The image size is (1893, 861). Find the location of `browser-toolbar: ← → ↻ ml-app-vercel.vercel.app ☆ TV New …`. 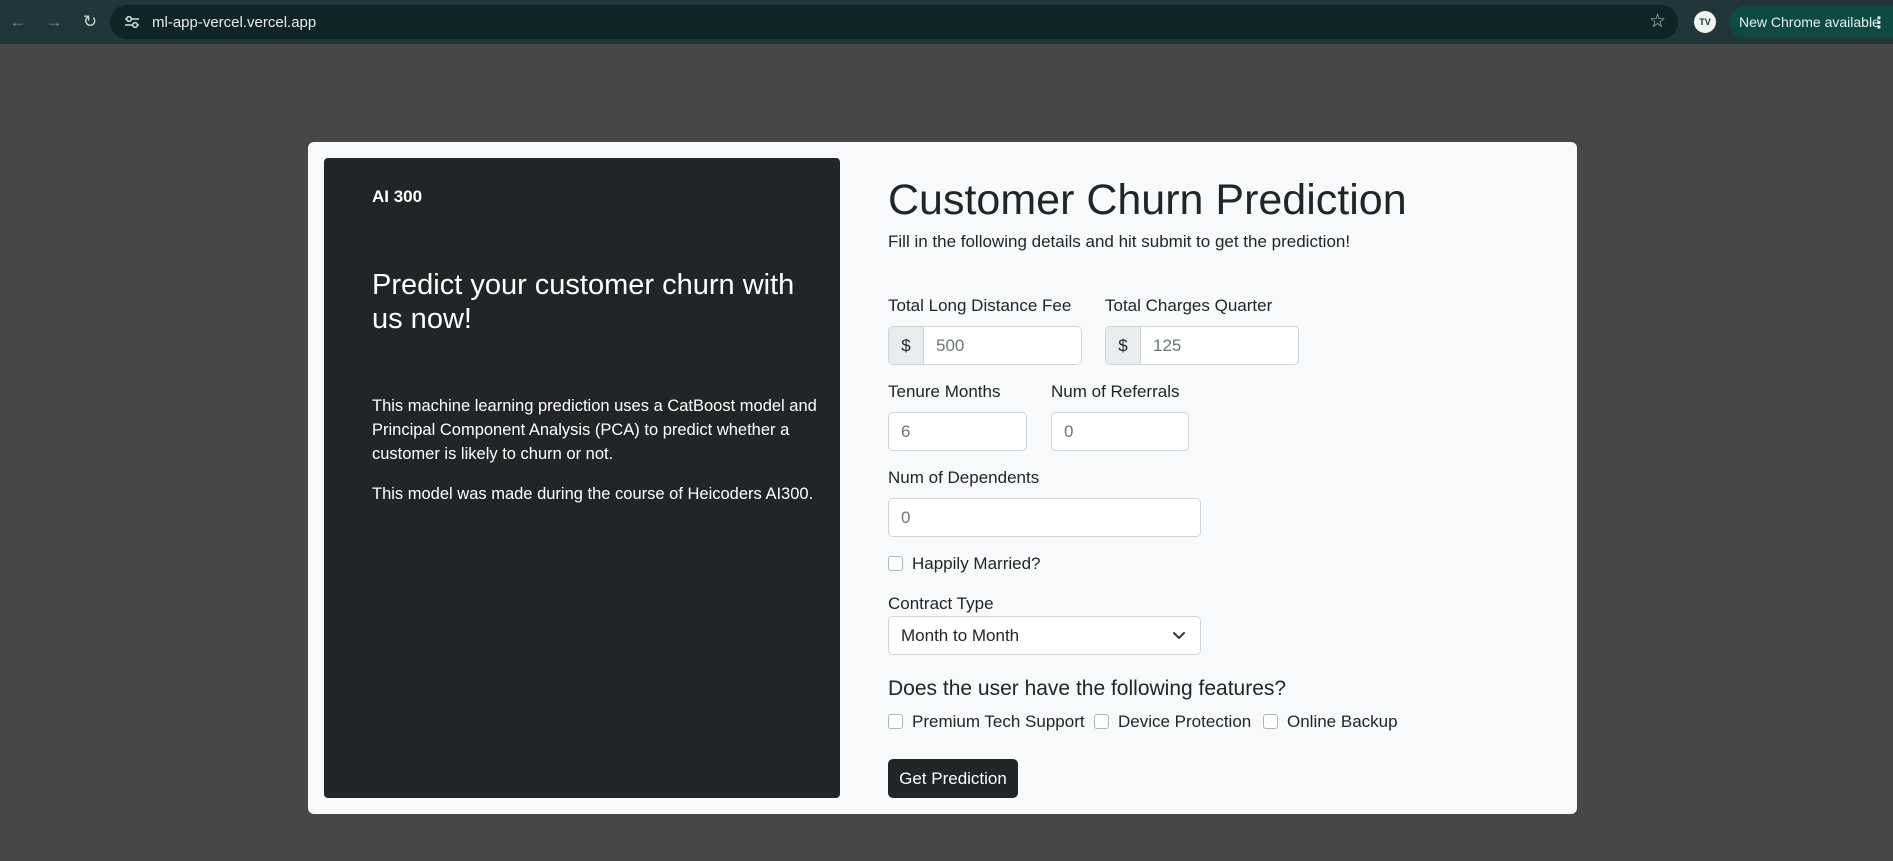

browser-toolbar: ← → ↻ ml-app-vercel.vercel.app ☆ TV New … is located at coordinates (946, 22).